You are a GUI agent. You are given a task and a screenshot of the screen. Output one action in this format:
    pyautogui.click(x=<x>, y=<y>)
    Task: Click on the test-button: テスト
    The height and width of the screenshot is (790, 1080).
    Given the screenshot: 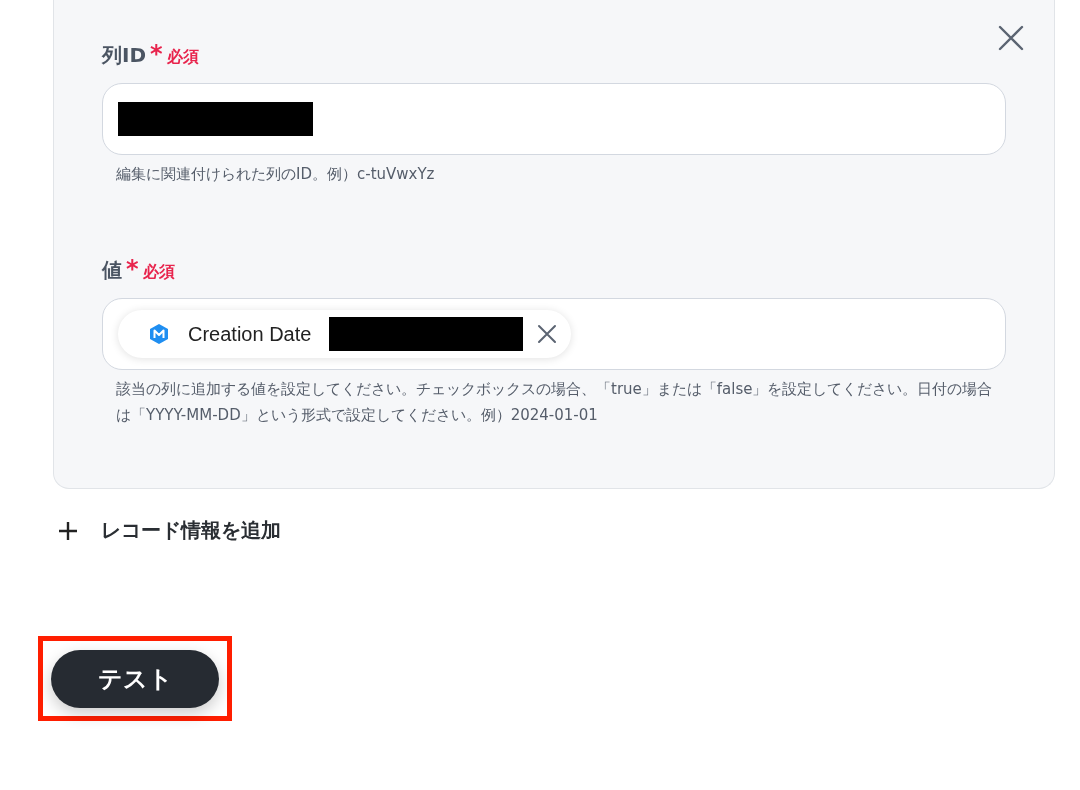 What is the action you would take?
    pyautogui.click(x=135, y=678)
    